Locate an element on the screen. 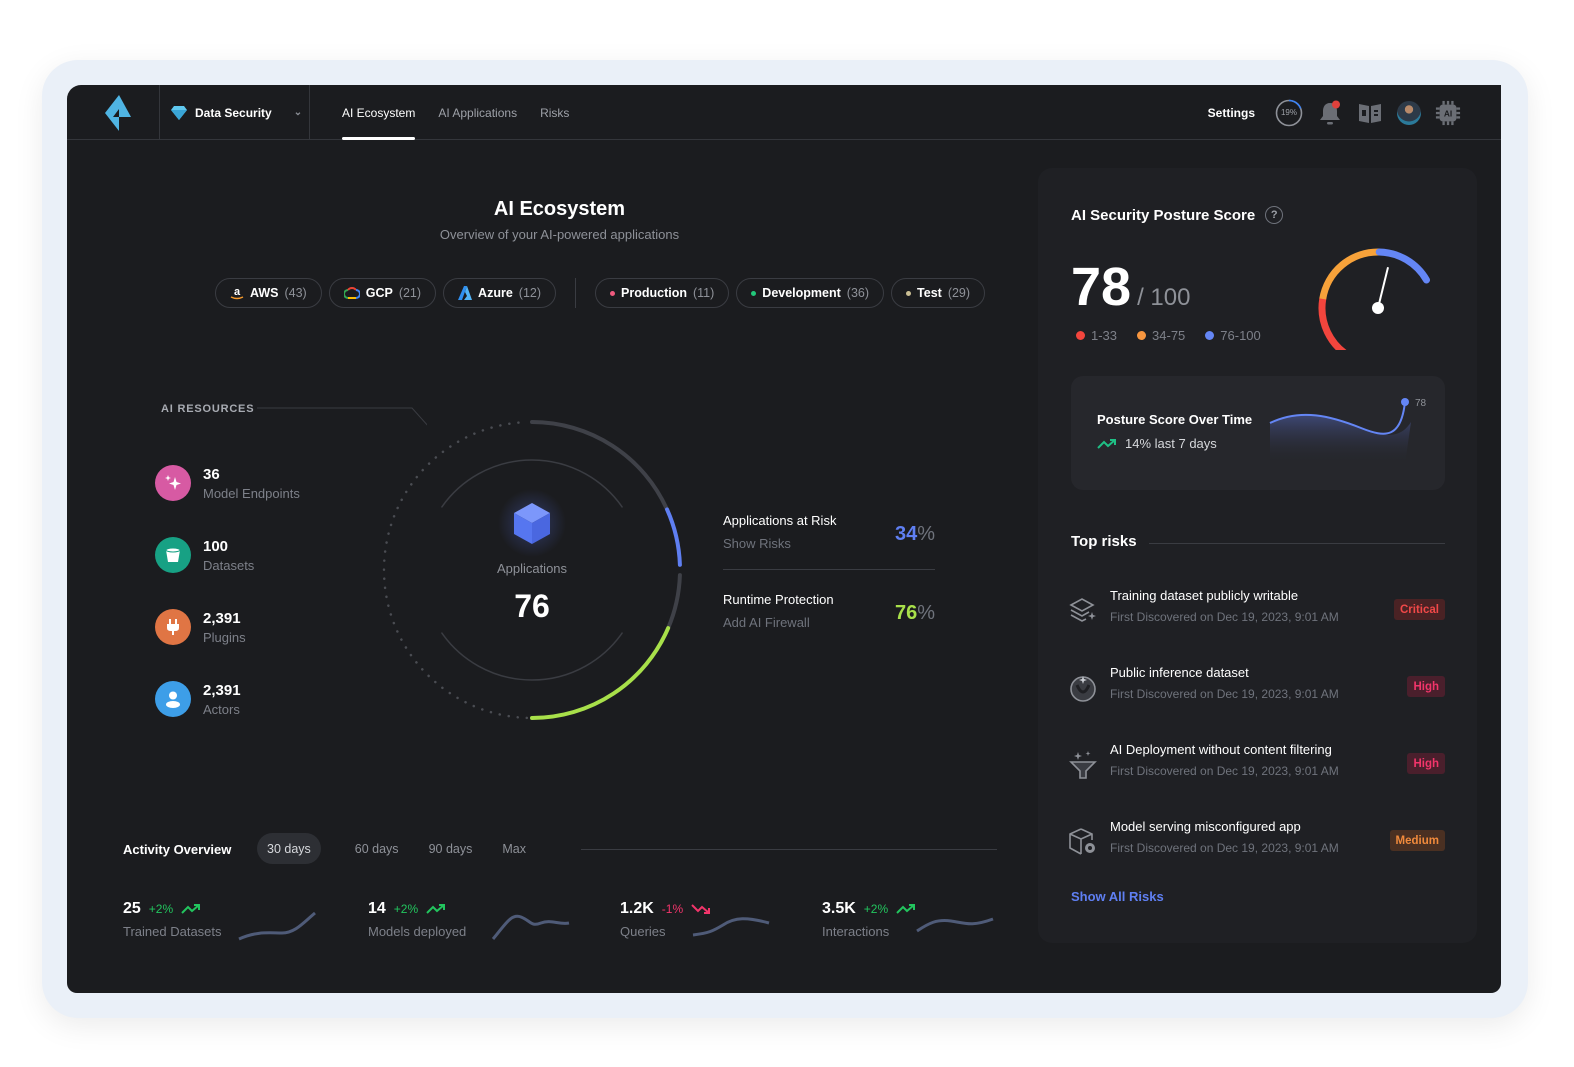 This screenshot has width=1574, height=1067. posture-gauge is located at coordinates (1374, 299).